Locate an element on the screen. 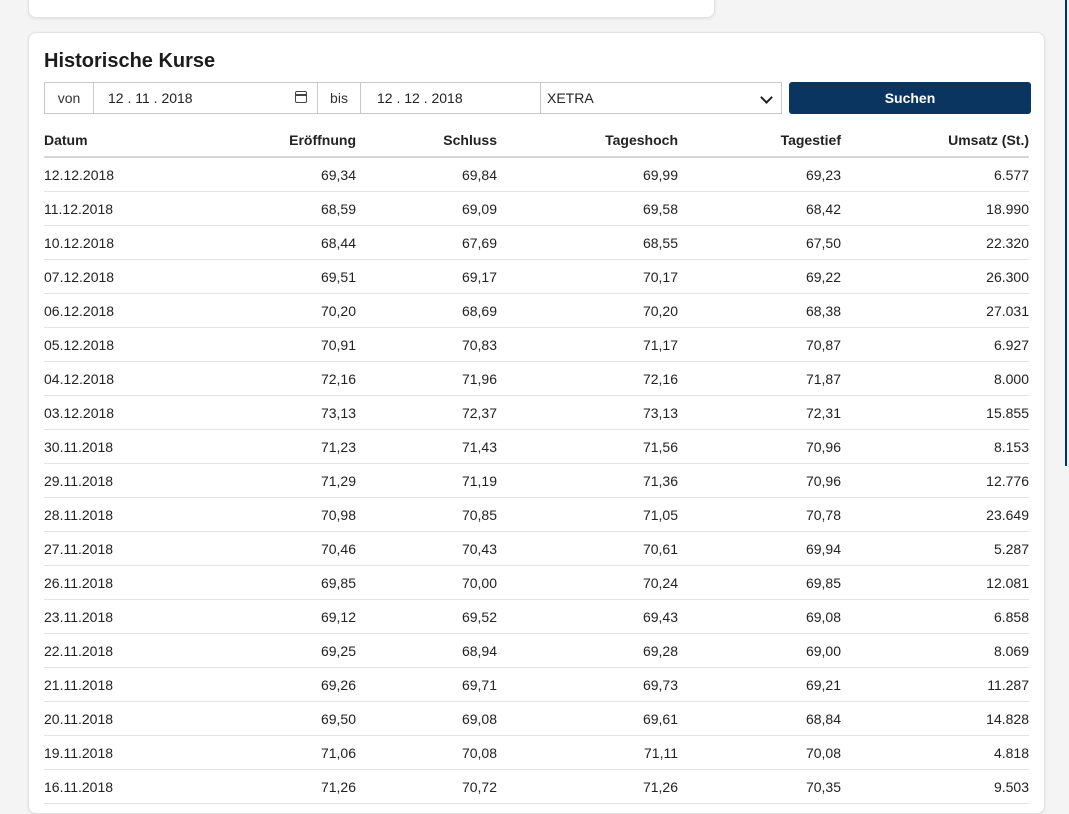  cell-close: 67,69 is located at coordinates (426, 242).